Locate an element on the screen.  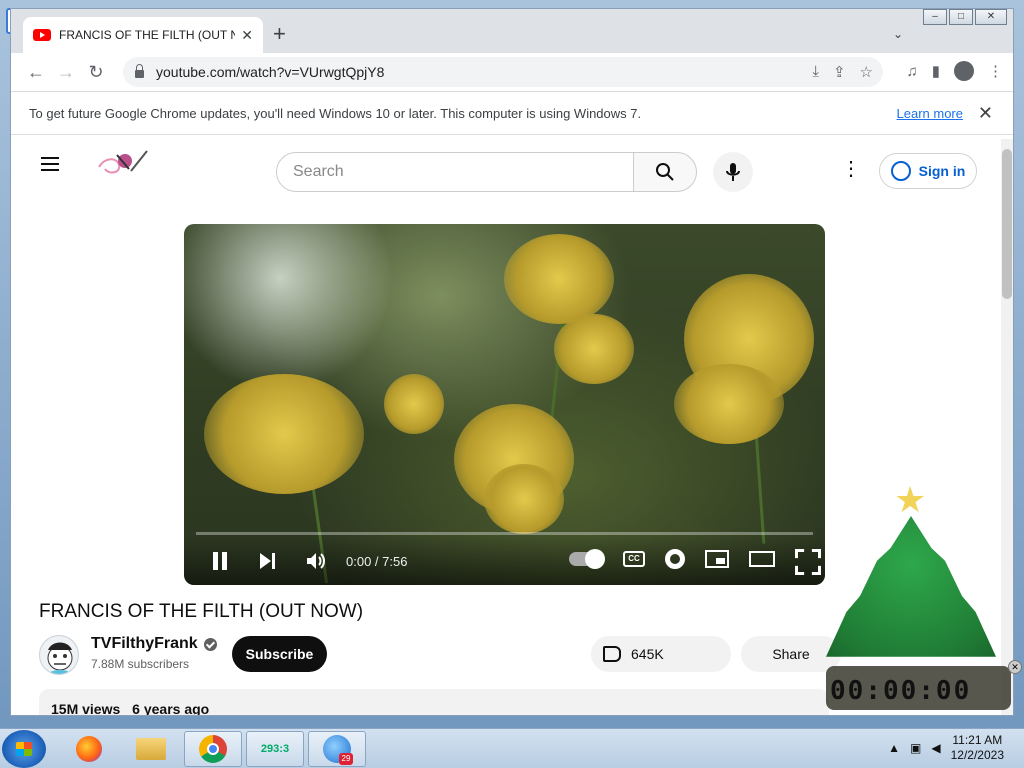
taskbar-chrome is located at coordinates (213, 749).